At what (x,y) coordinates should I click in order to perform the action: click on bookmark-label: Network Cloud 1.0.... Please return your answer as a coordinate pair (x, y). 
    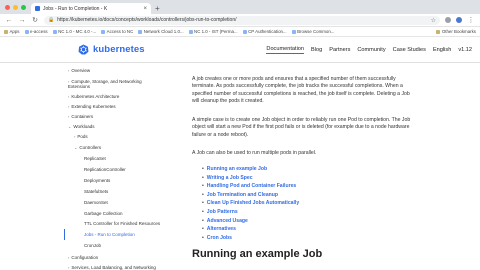
    Looking at the image, I should click on (163, 31).